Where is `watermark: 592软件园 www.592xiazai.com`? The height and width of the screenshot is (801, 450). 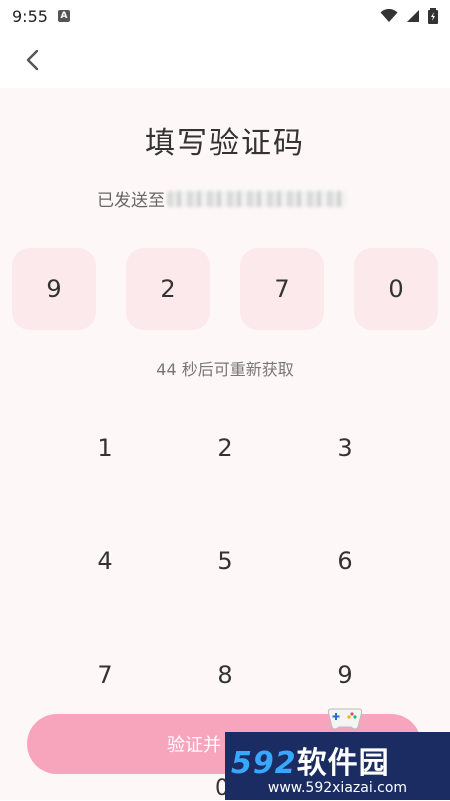
watermark: 592软件园 www.592xiazai.com is located at coordinates (337, 766).